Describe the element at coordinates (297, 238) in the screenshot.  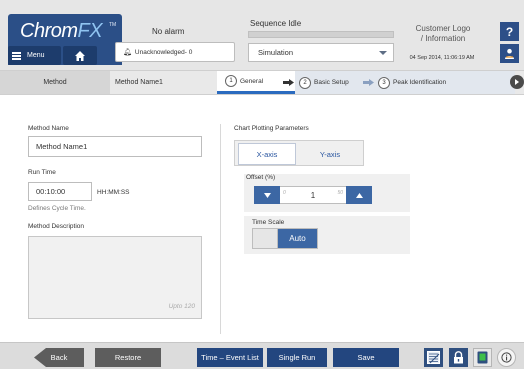
I see `time-scale-value: Auto` at that location.